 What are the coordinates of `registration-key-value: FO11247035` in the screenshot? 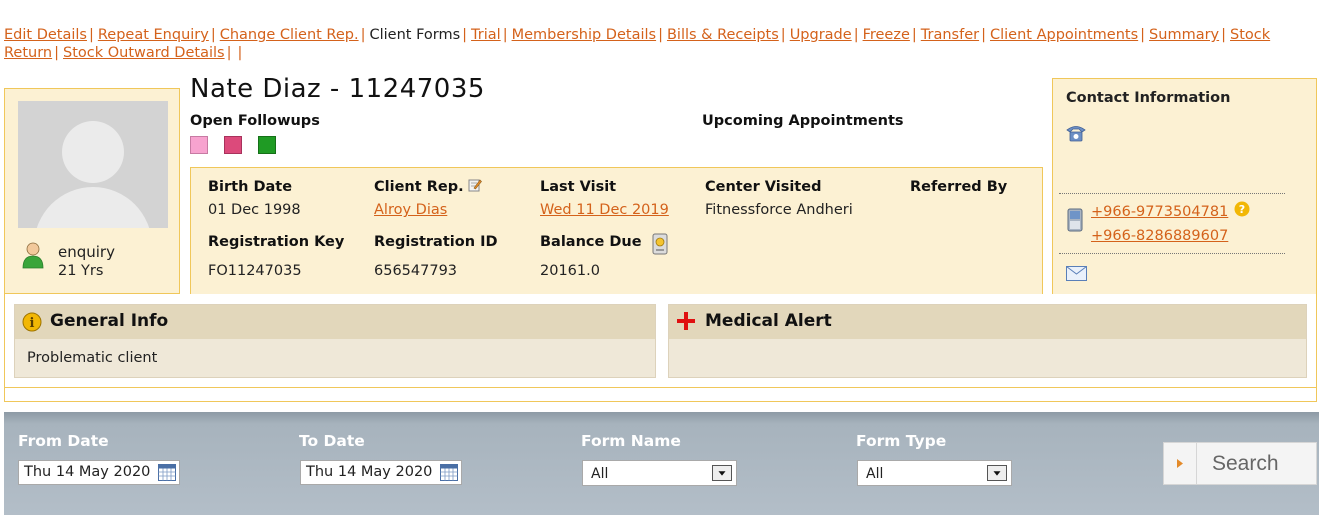 It's located at (255, 271).